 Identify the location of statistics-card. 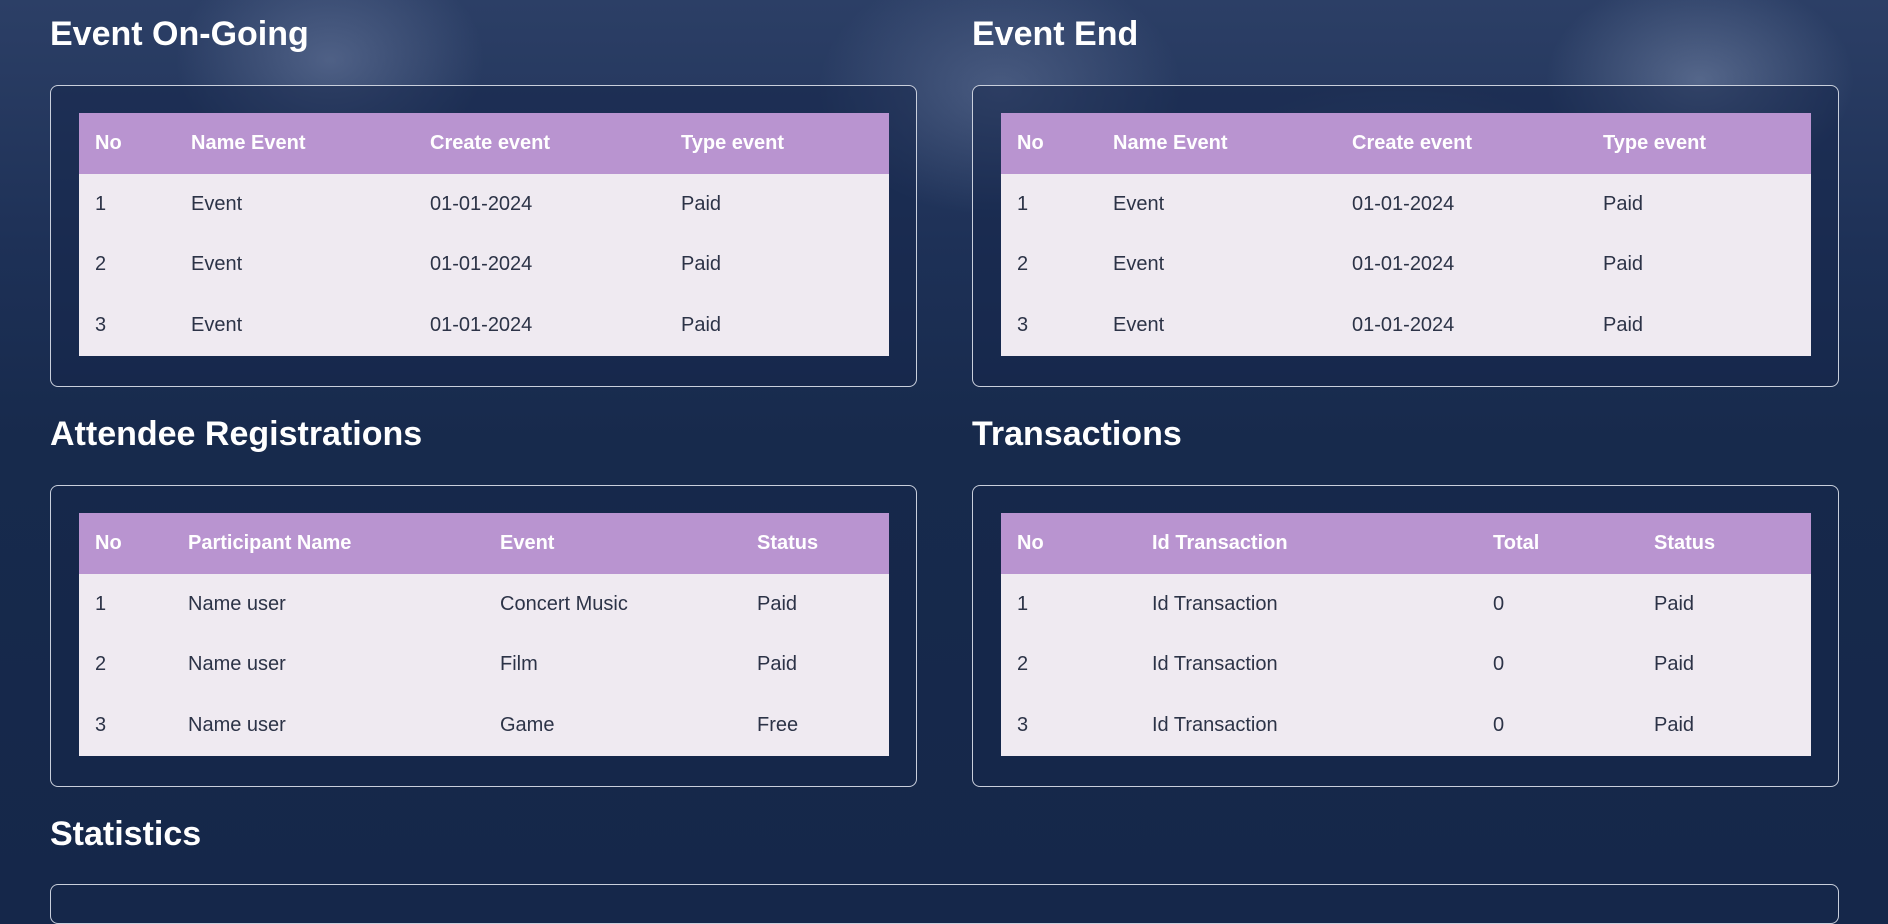
(944, 904).